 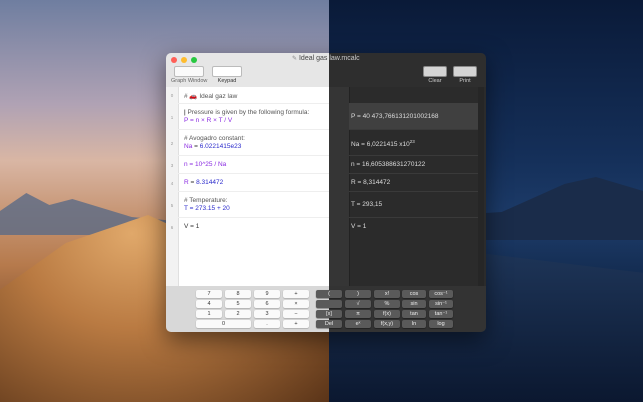 I want to click on keypad-icon, so click(x=227, y=71).